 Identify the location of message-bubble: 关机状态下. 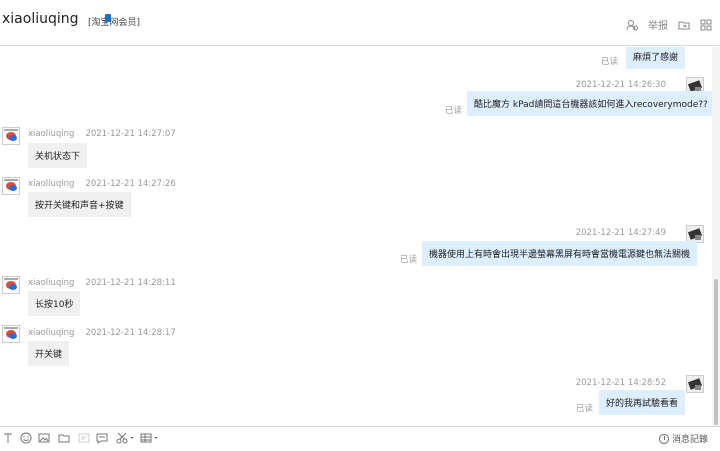
(58, 155).